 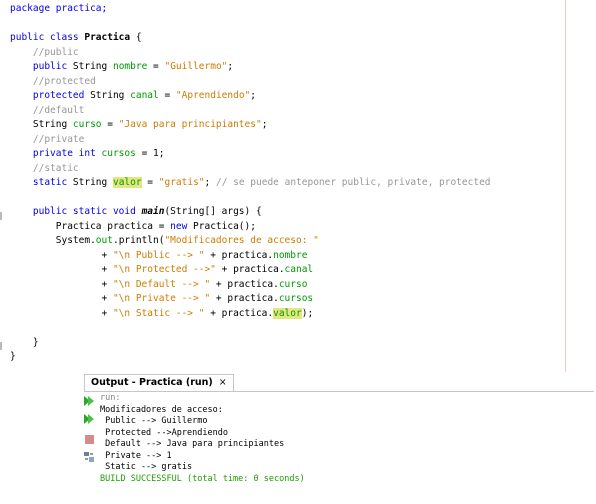 I want to click on code-line: + "\n Private --> " + practica.cursos, so click(x=250, y=299).